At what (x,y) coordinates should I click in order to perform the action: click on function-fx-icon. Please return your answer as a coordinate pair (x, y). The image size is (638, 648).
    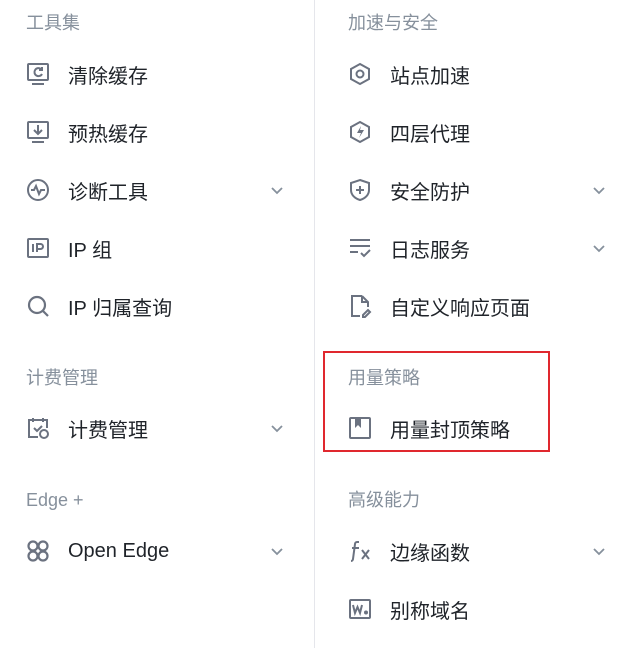
    Looking at the image, I should click on (360, 551).